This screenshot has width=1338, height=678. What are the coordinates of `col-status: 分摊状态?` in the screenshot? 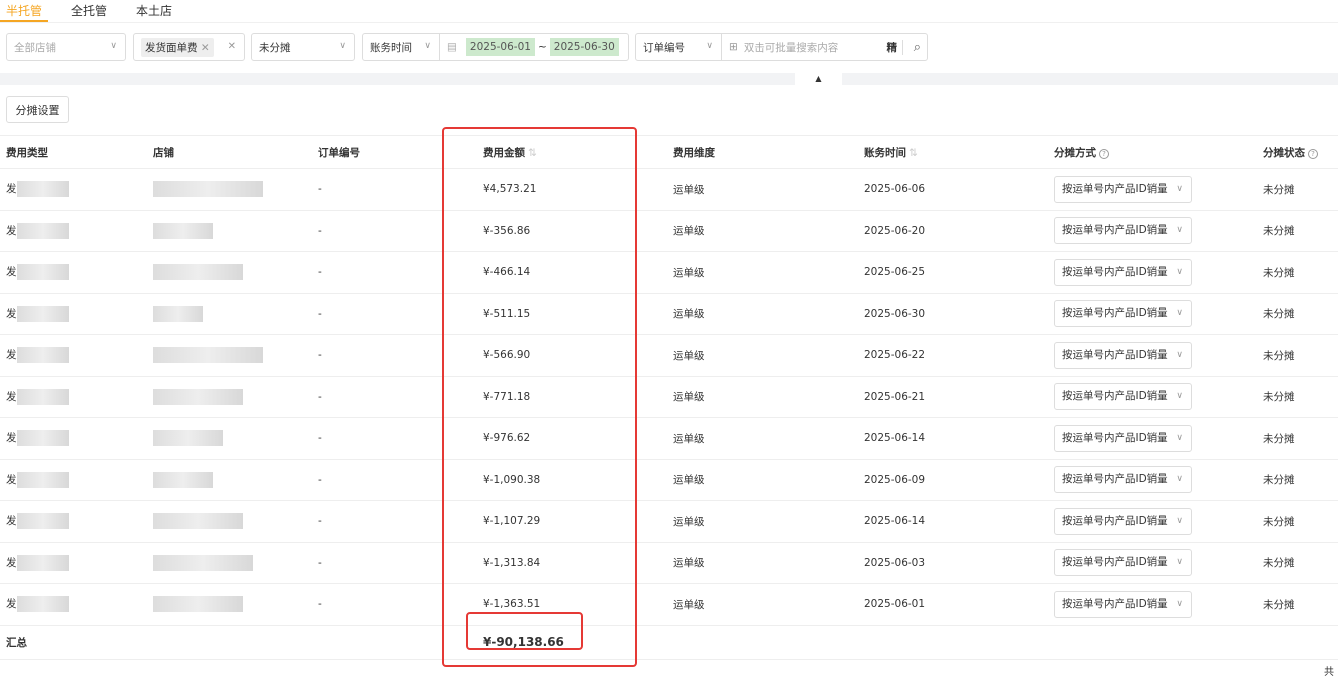 It's located at (1297, 152).